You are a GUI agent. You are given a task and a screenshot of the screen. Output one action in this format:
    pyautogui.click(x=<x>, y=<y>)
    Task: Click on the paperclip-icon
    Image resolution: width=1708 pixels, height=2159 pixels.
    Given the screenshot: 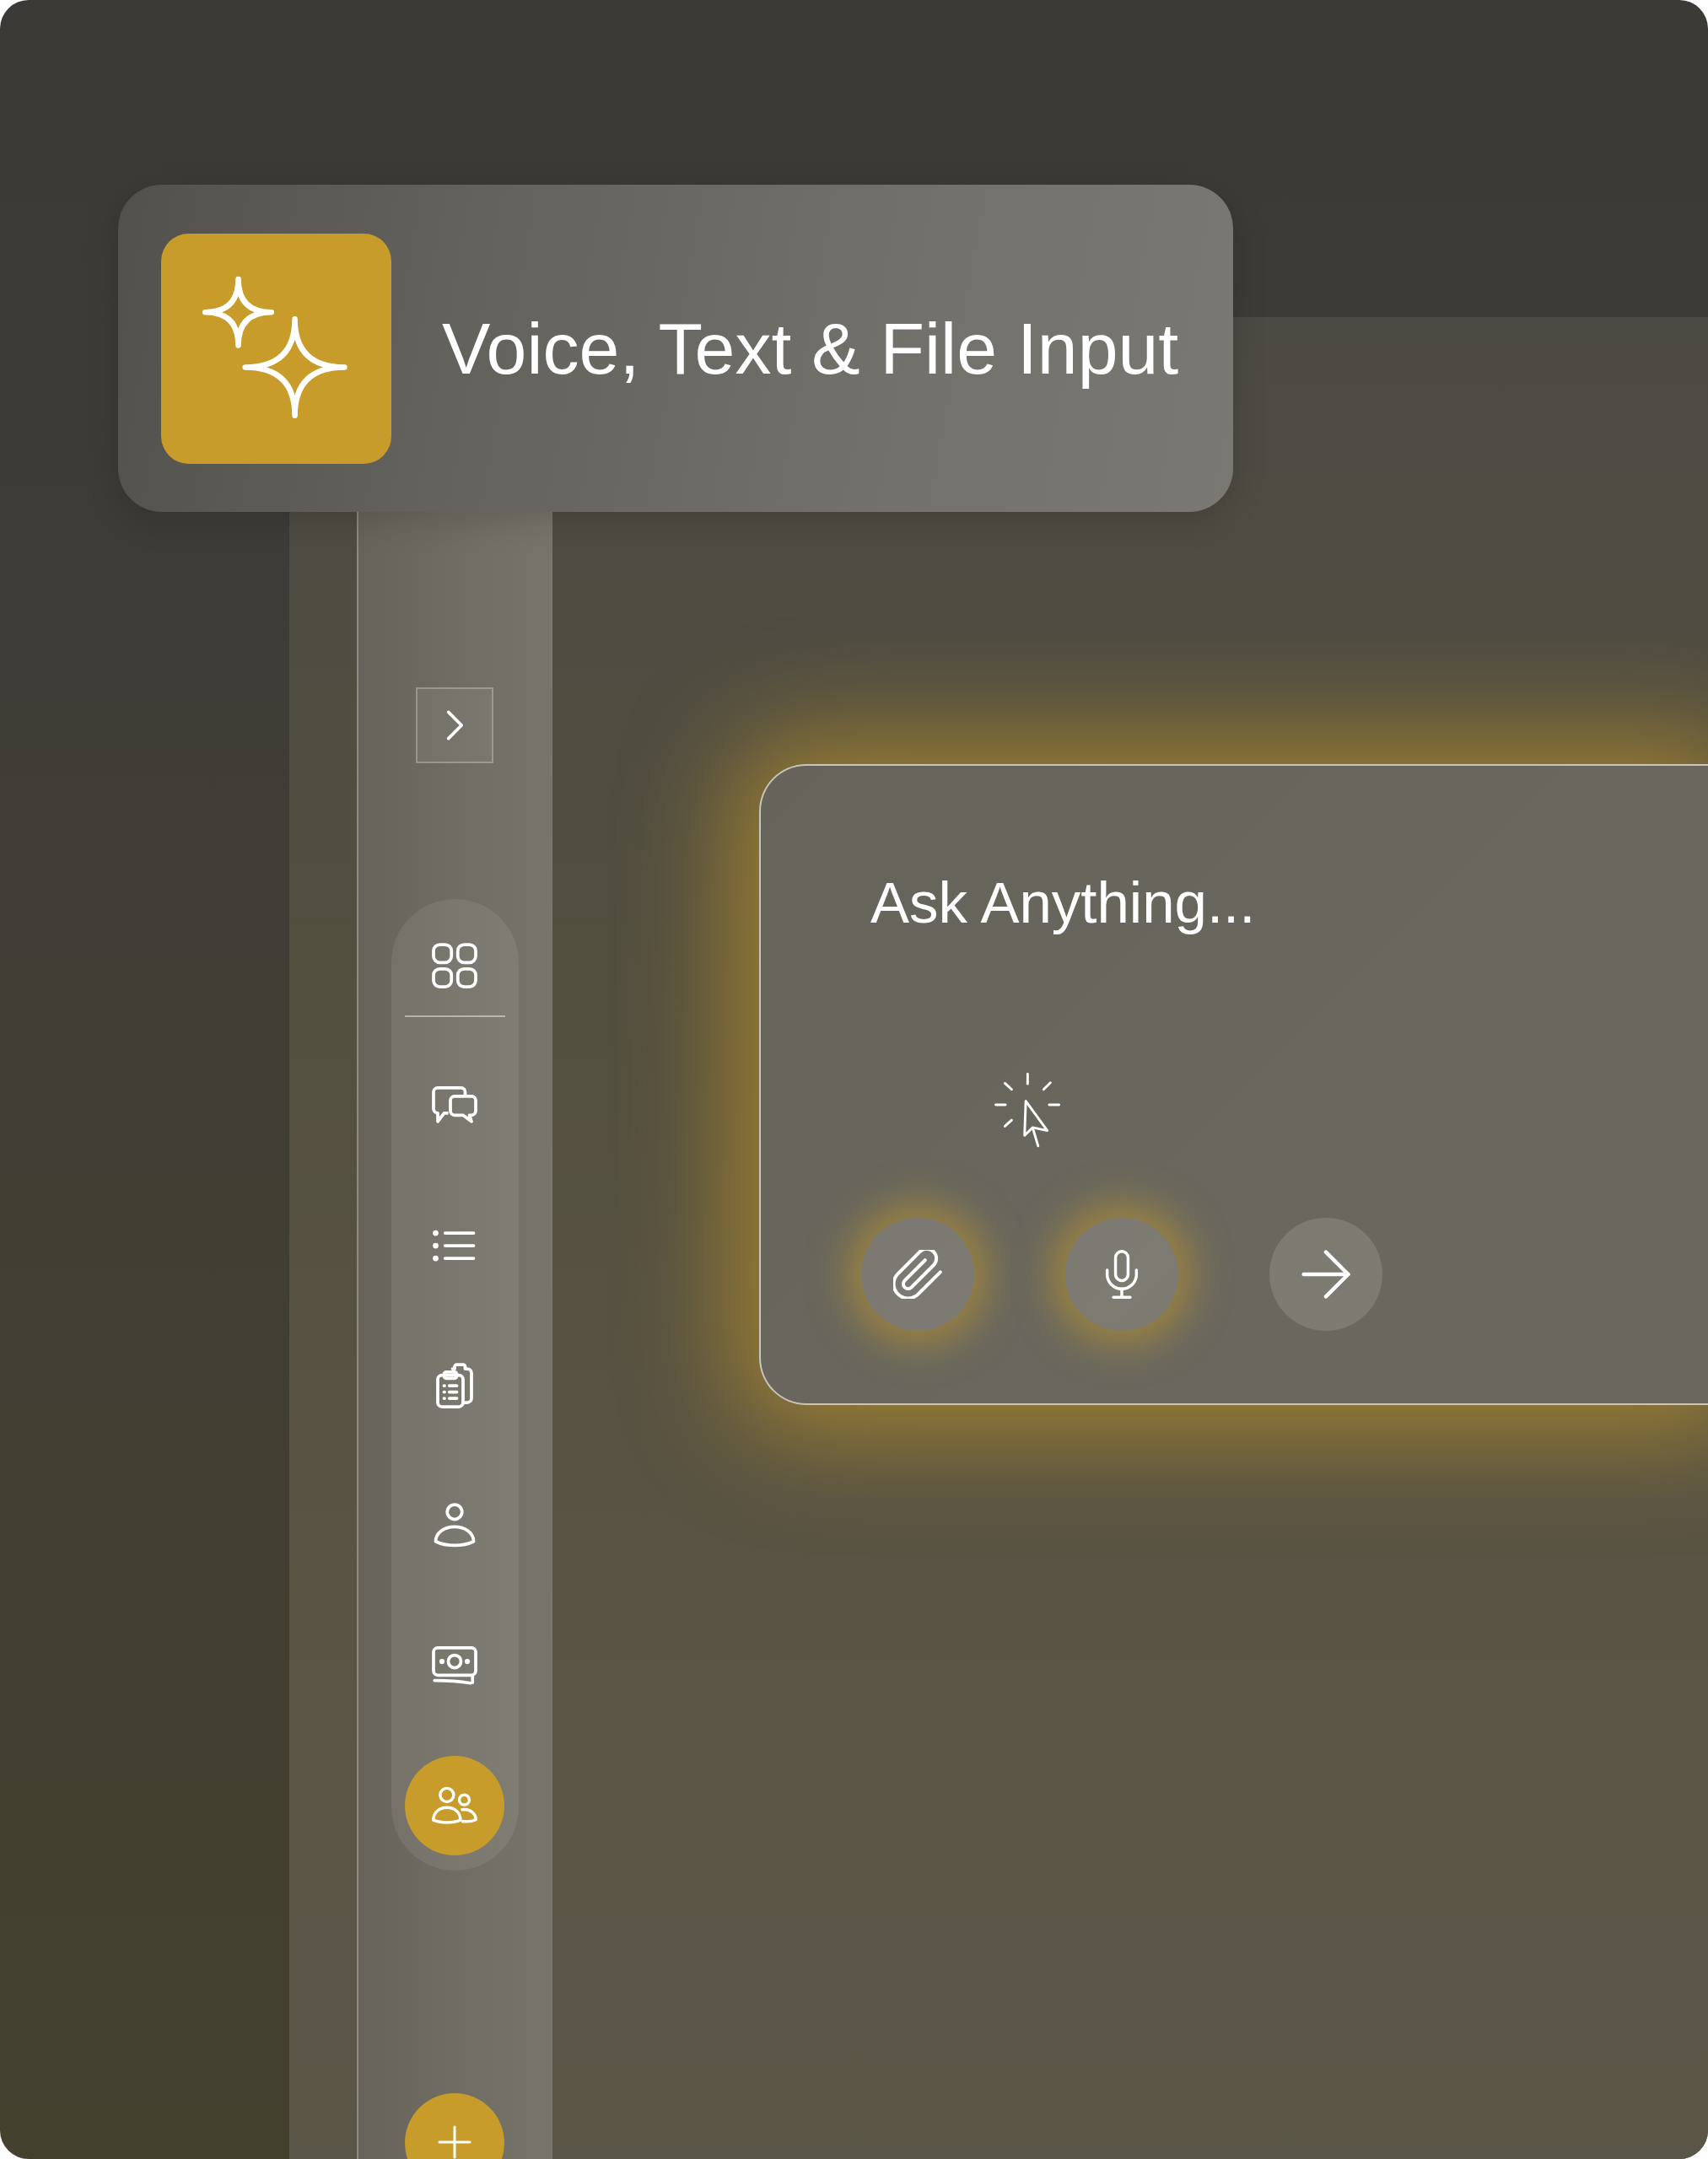 What is the action you would take?
    pyautogui.click(x=917, y=1274)
    